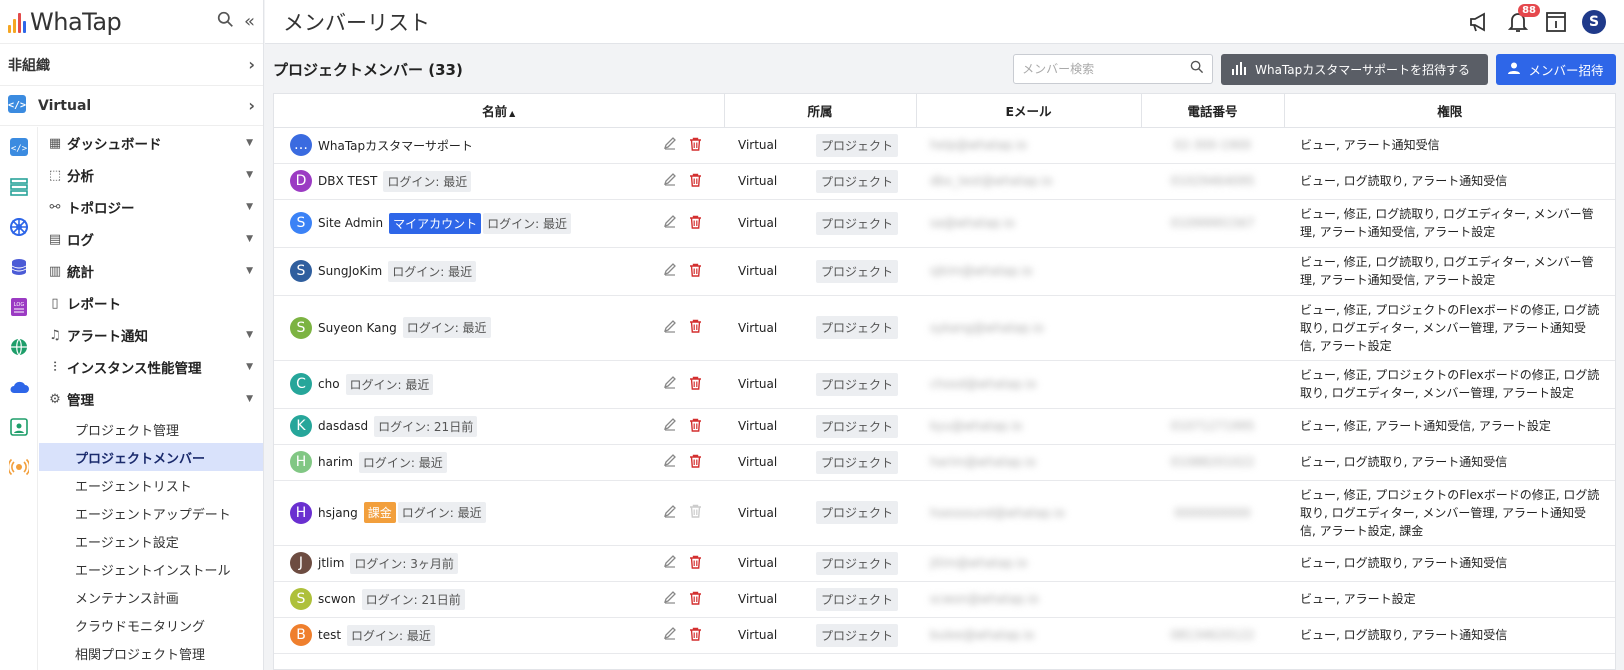 The width and height of the screenshot is (1624, 670). What do you see at coordinates (151, 485) in the screenshot?
I see `sidebar-subitem-agent-list: エージェントリスト` at bounding box center [151, 485].